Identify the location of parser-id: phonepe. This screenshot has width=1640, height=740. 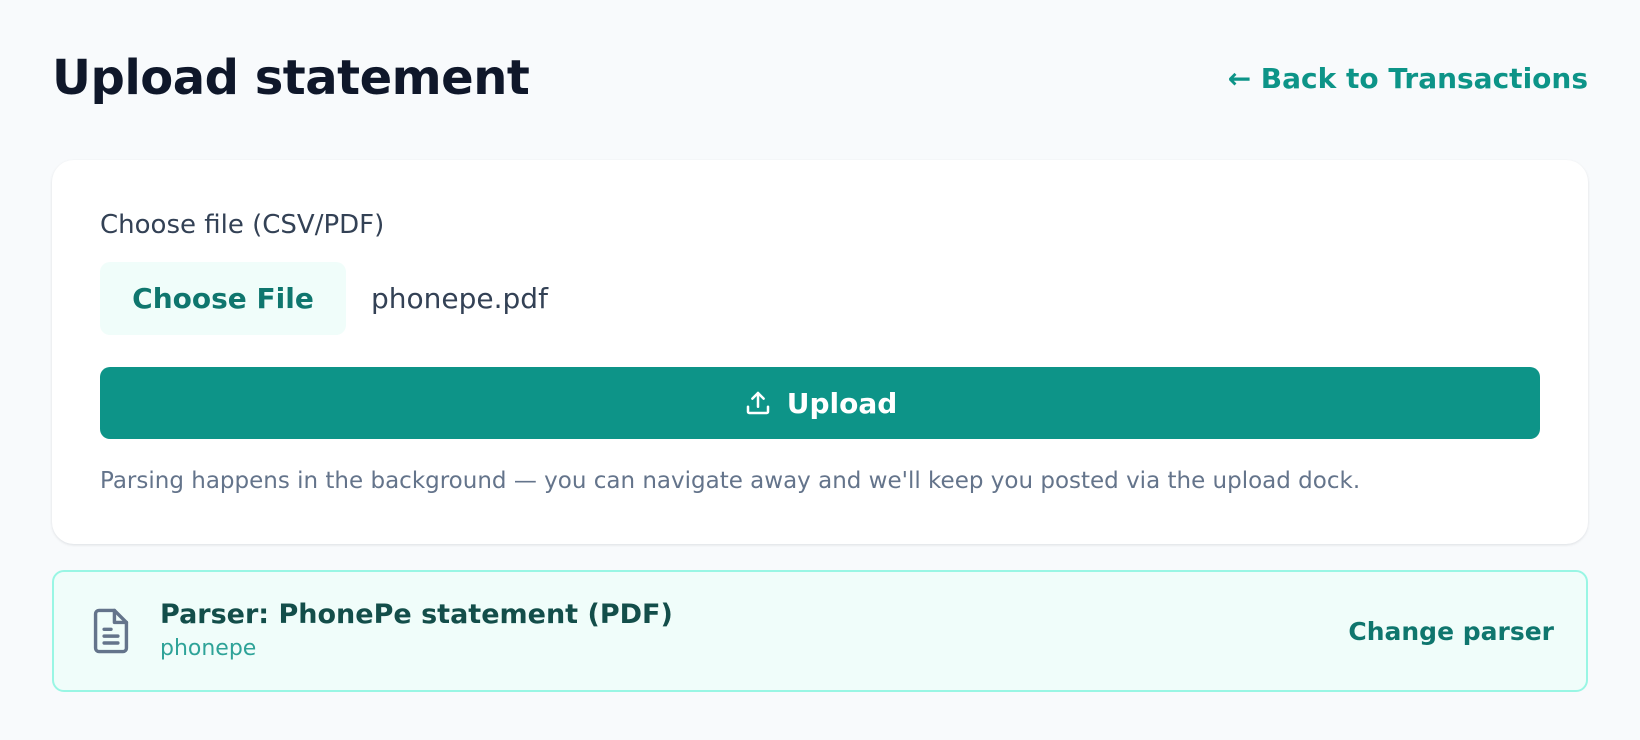
(208, 648).